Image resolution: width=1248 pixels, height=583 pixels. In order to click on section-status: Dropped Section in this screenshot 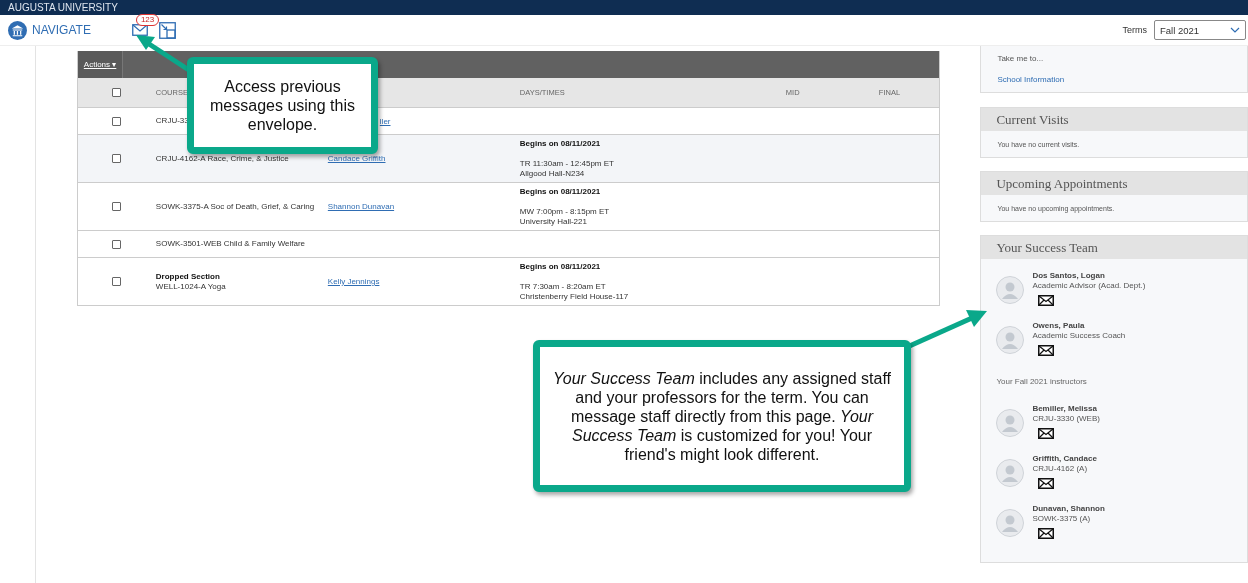, I will do `click(187, 276)`.